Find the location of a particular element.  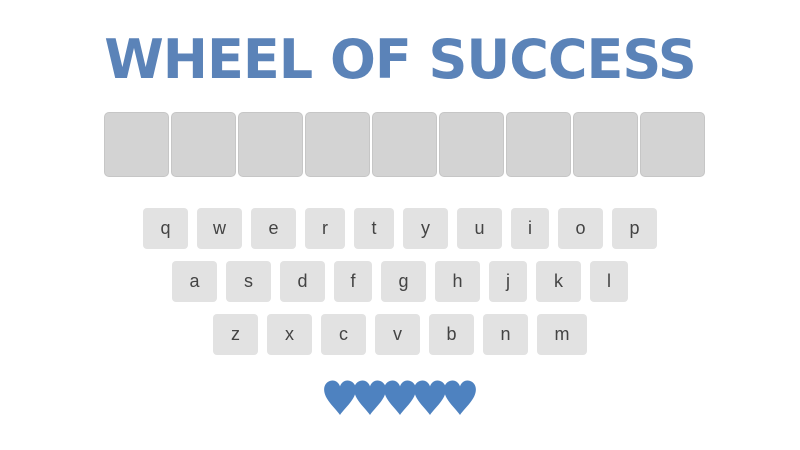

key-w: w is located at coordinates (219, 228).